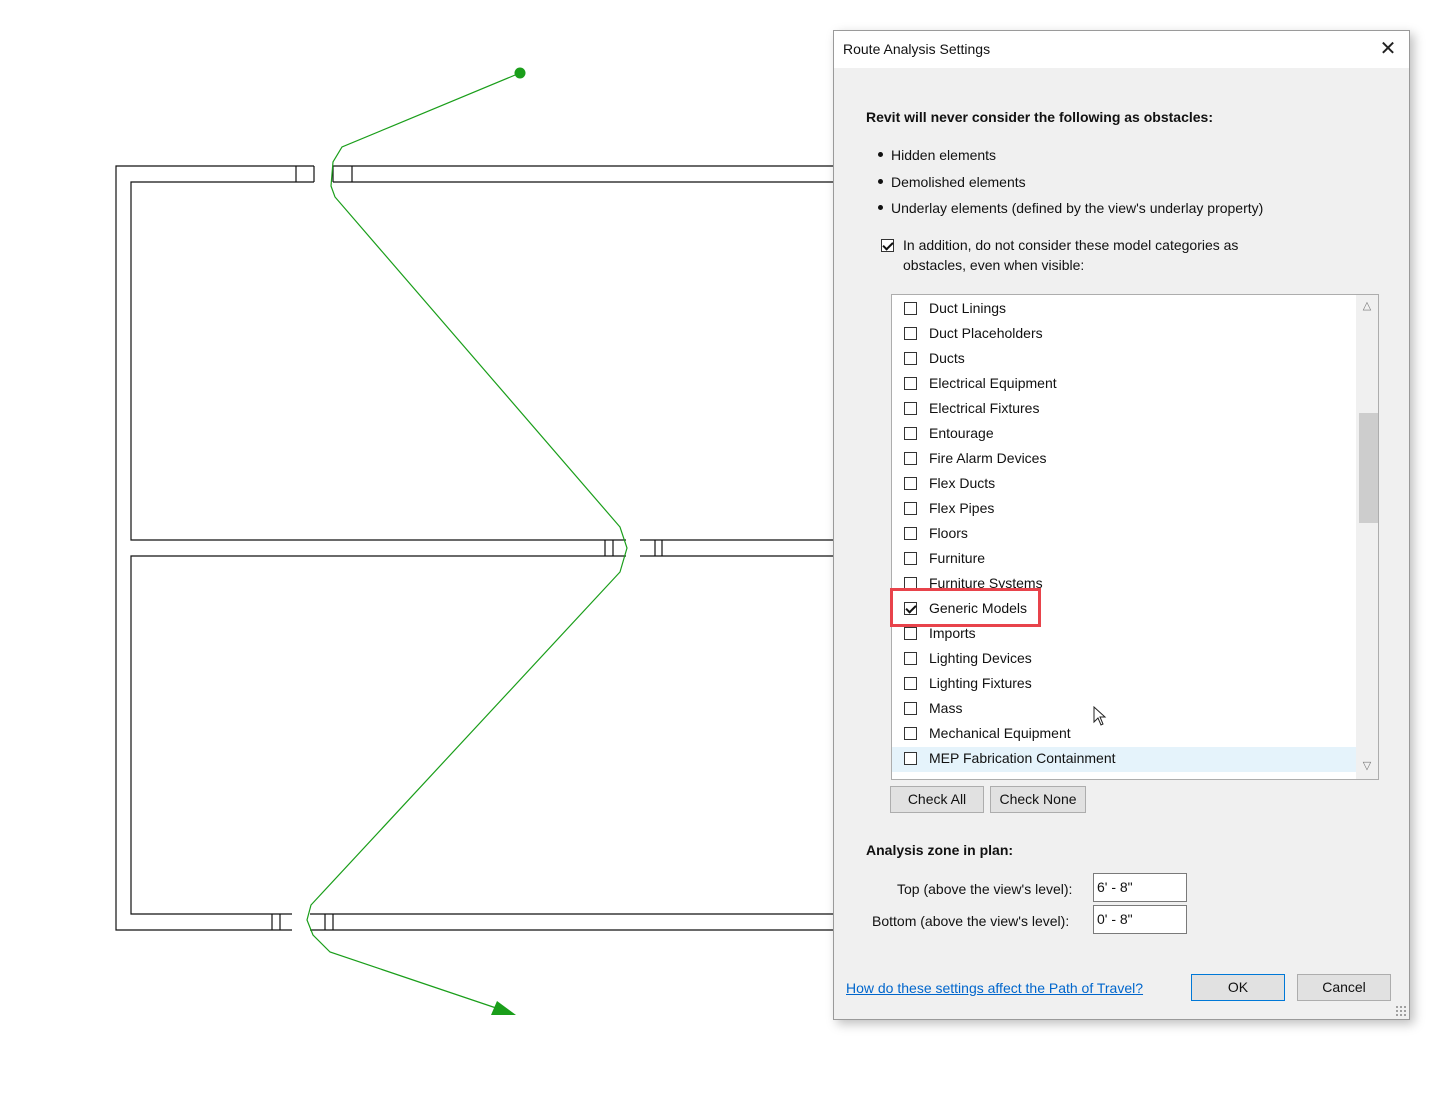 This screenshot has height=1103, width=1447. What do you see at coordinates (1124, 659) in the screenshot?
I see `category-item: Lighting Devices` at bounding box center [1124, 659].